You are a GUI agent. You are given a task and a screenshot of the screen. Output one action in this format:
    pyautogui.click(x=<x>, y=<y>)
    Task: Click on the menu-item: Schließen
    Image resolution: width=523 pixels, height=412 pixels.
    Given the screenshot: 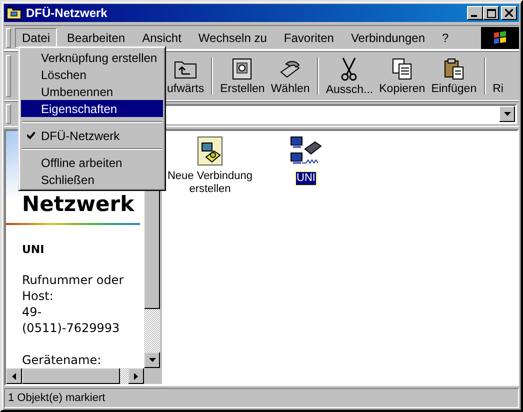 What is the action you would take?
    pyautogui.click(x=92, y=179)
    